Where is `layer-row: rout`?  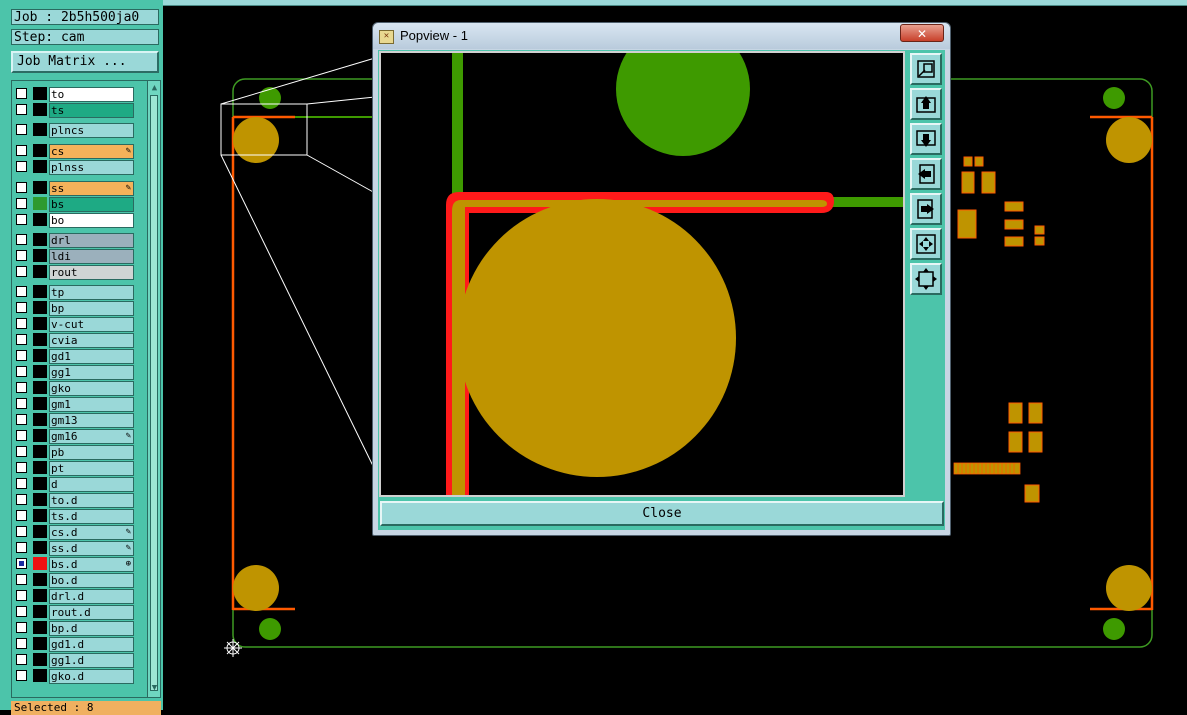
layer-row: rout is located at coordinates (79, 272).